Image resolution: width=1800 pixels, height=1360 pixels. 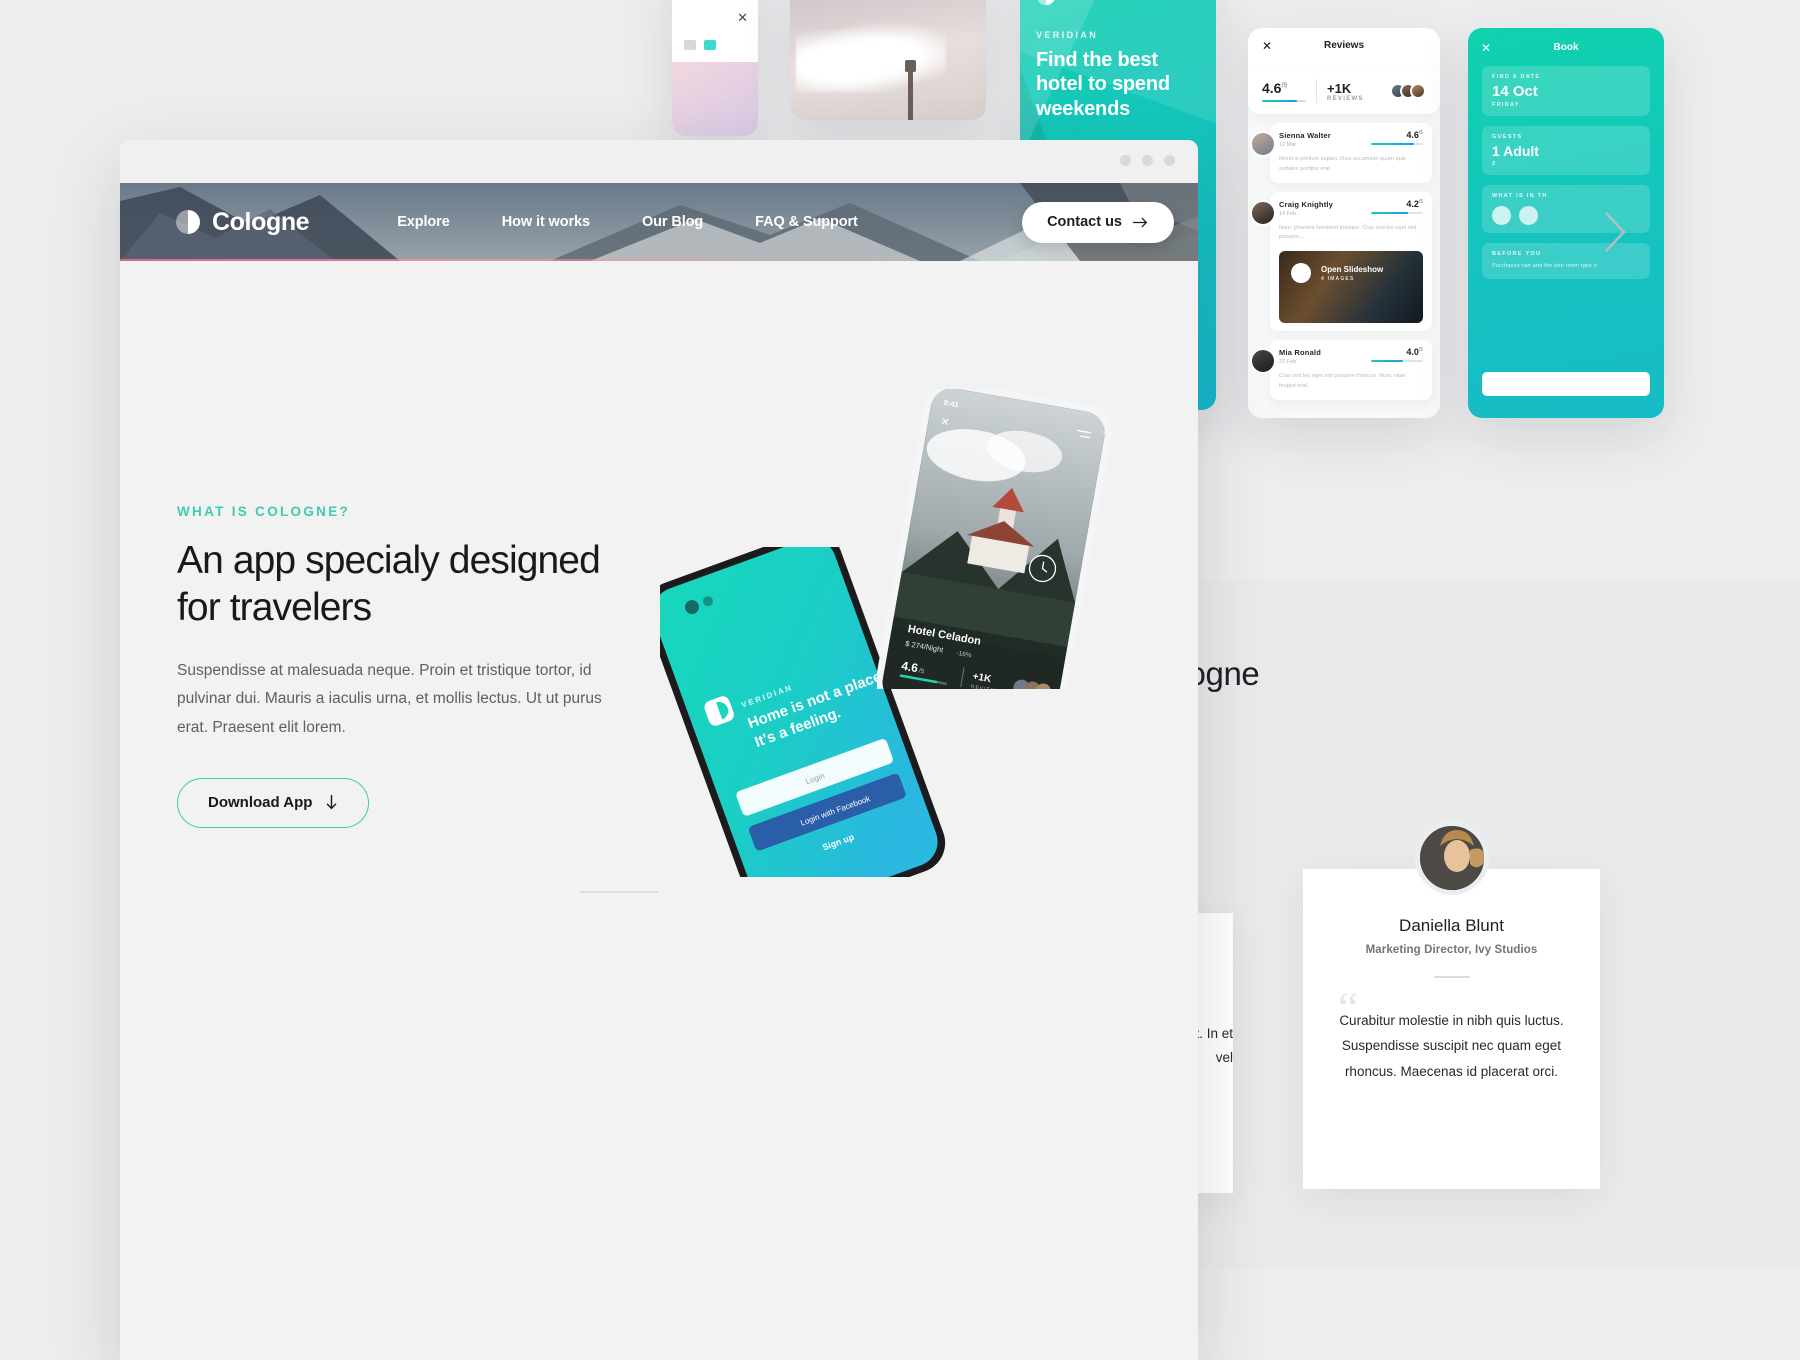 What do you see at coordinates (1339, 88) in the screenshot?
I see `reviews-count: +1K` at bounding box center [1339, 88].